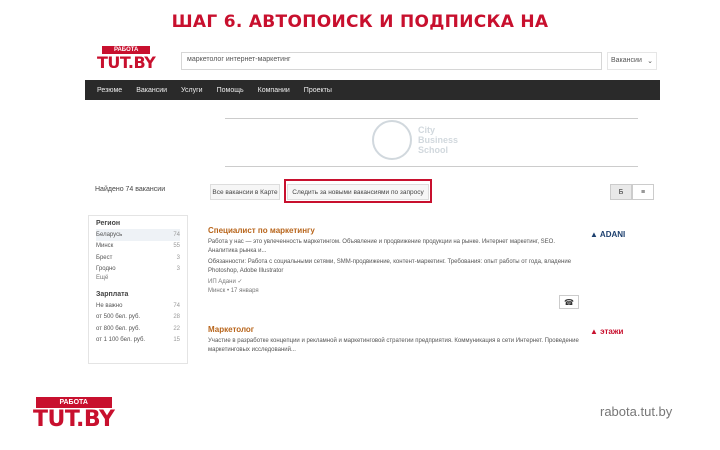 This screenshot has width=720, height=450. What do you see at coordinates (109, 305) in the screenshot?
I see `filter-label: Не важно` at bounding box center [109, 305].